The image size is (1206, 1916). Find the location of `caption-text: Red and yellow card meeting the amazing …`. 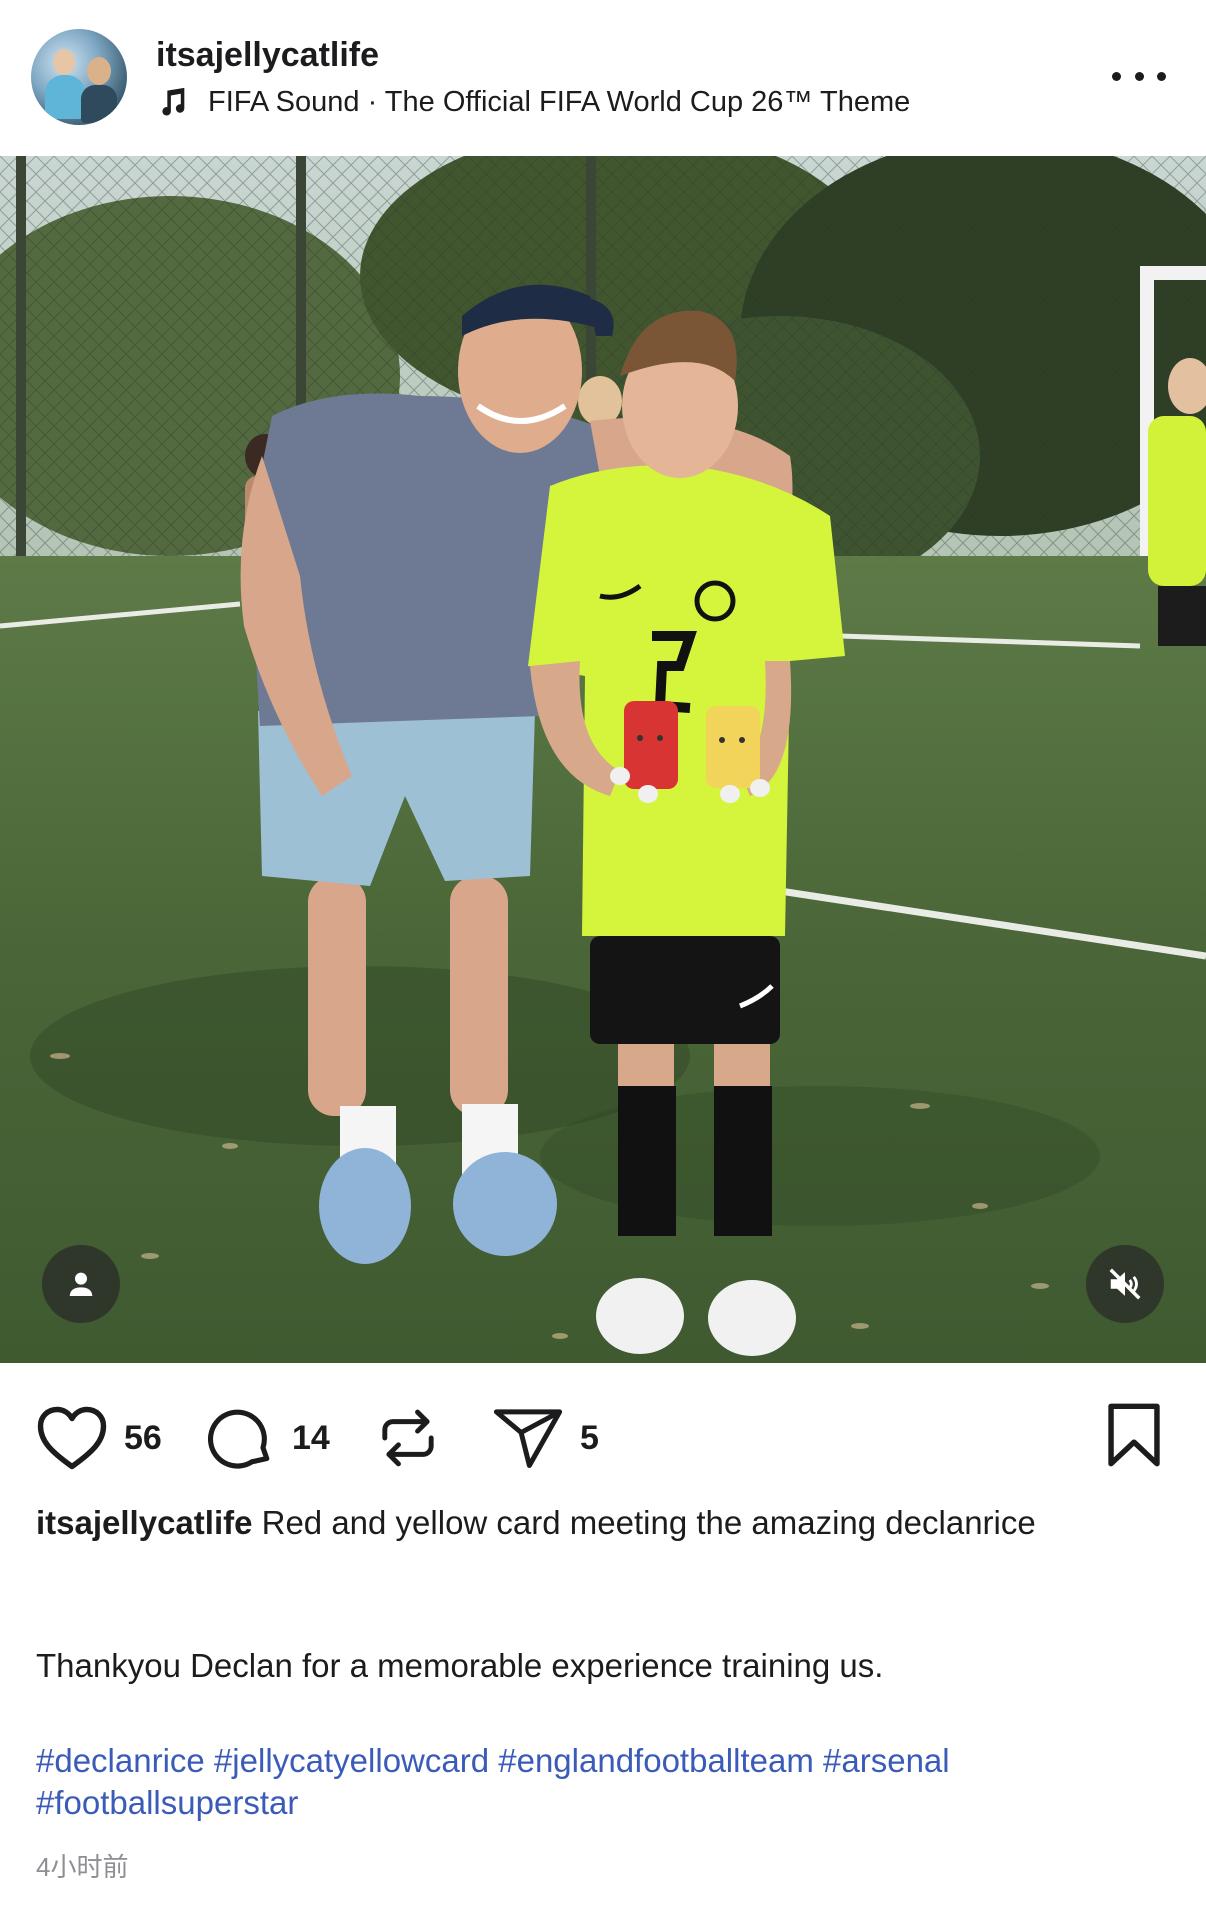

caption-text: Red and yellow card meeting the amazing … is located at coordinates (644, 1522).